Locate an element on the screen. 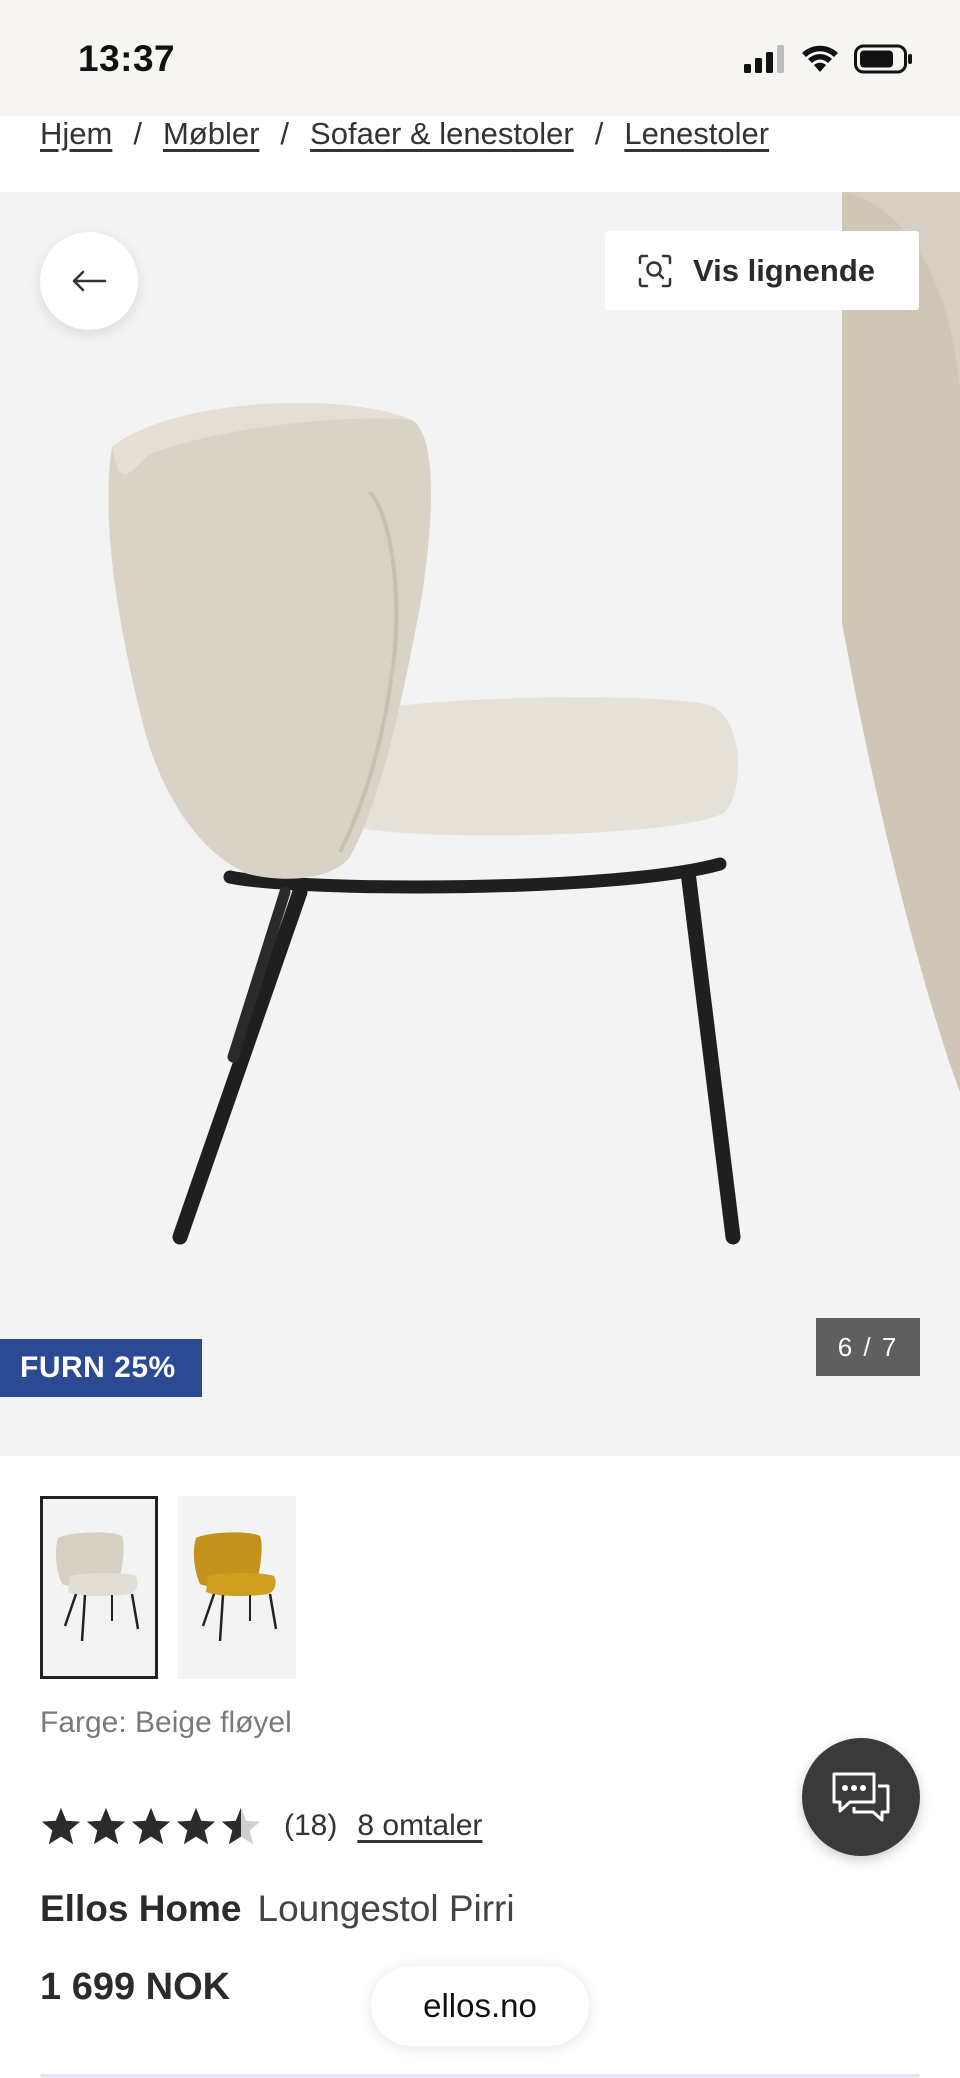  variant-thumbnails is located at coordinates (168, 1587).